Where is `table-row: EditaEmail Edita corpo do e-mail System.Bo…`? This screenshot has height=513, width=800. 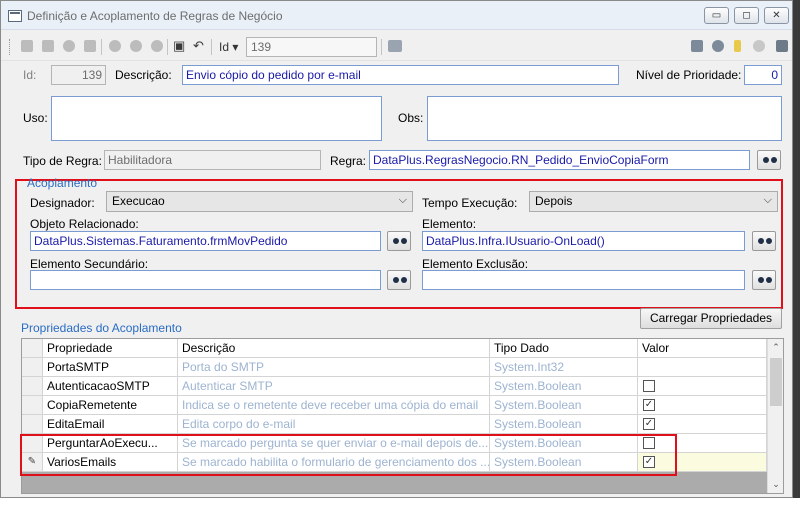 table-row: EditaEmail Edita corpo do e-mail System.Bo… is located at coordinates (394, 424).